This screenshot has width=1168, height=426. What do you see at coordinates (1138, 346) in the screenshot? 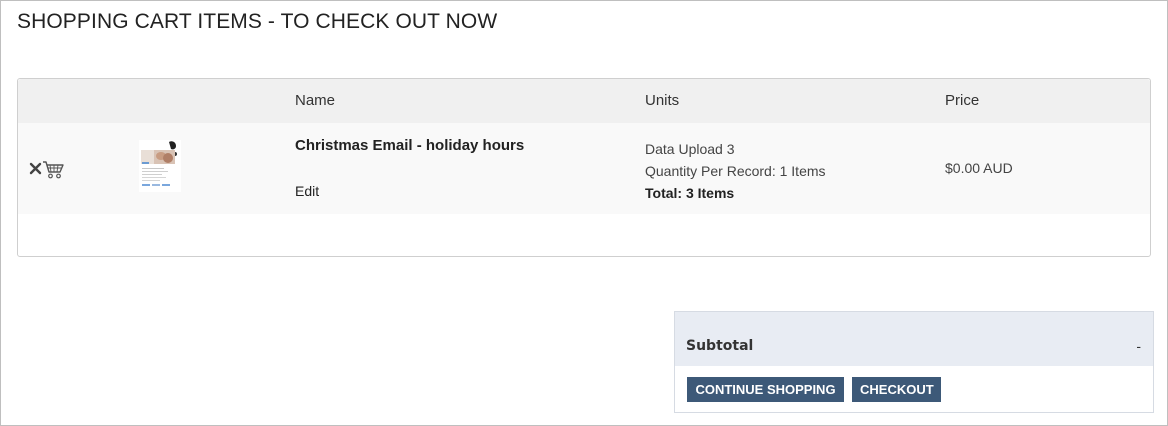
I see `subtotal-value: -` at bounding box center [1138, 346].